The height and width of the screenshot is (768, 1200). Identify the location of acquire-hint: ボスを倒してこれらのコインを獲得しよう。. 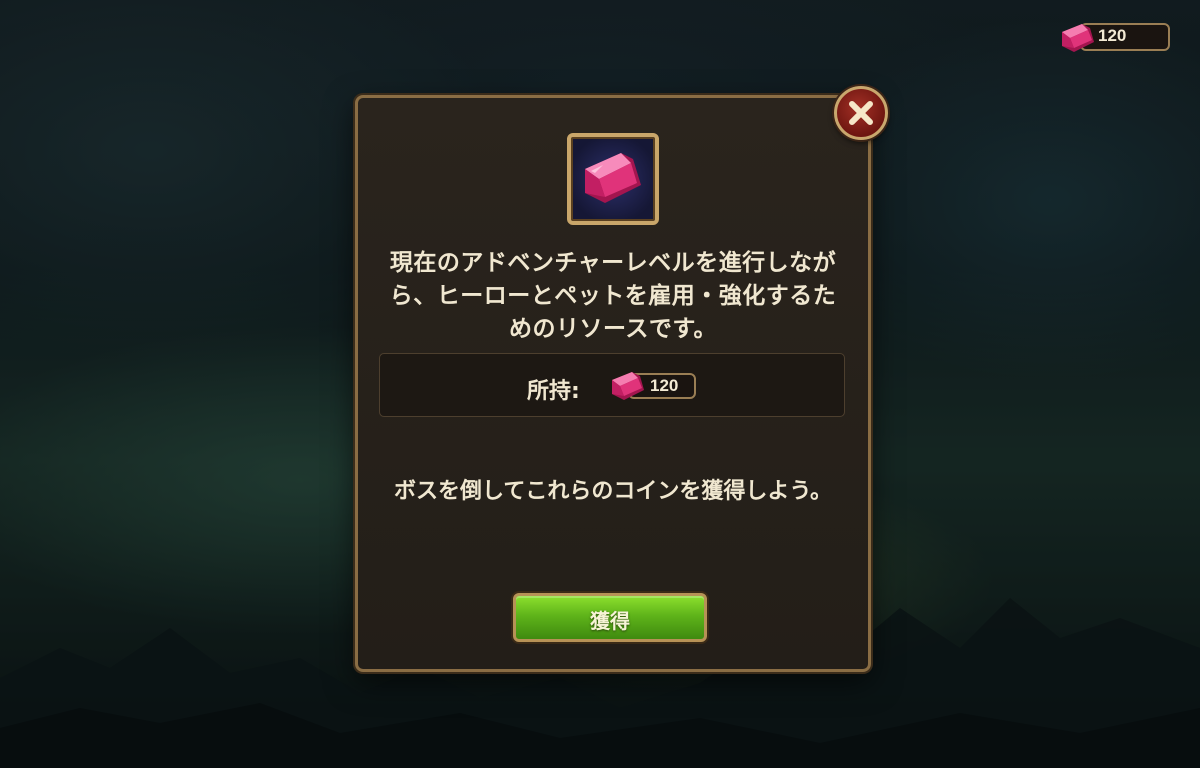
(613, 491).